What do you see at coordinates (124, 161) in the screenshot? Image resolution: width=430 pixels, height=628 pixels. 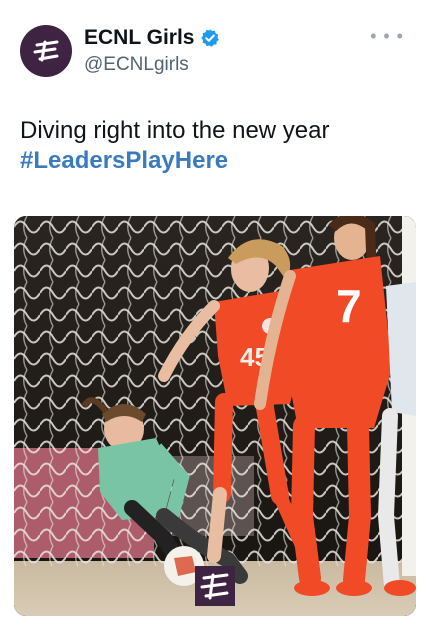 I see `hashtag-link: #LeadersPlayHere` at bounding box center [124, 161].